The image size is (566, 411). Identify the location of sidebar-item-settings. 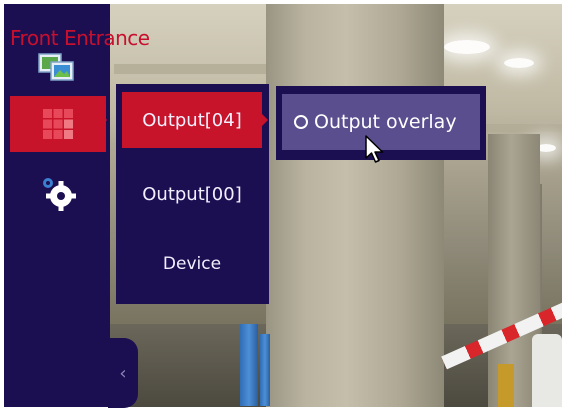
(57, 192).